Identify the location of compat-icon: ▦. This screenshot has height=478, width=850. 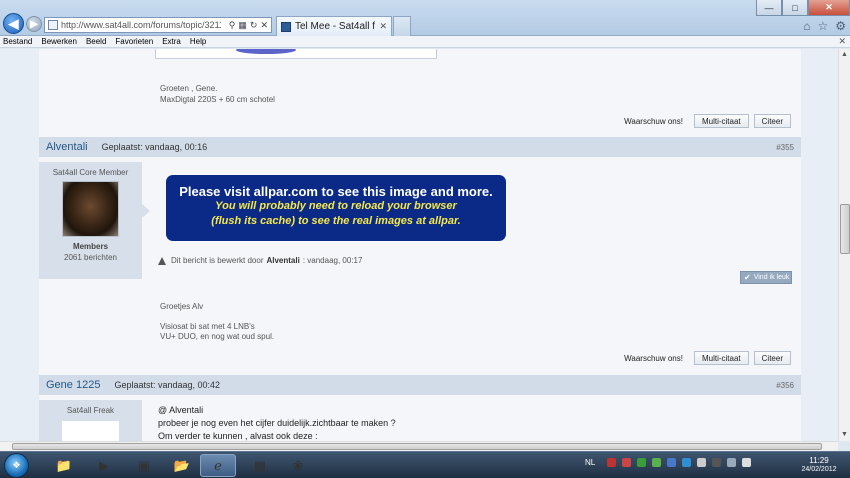
(242, 25).